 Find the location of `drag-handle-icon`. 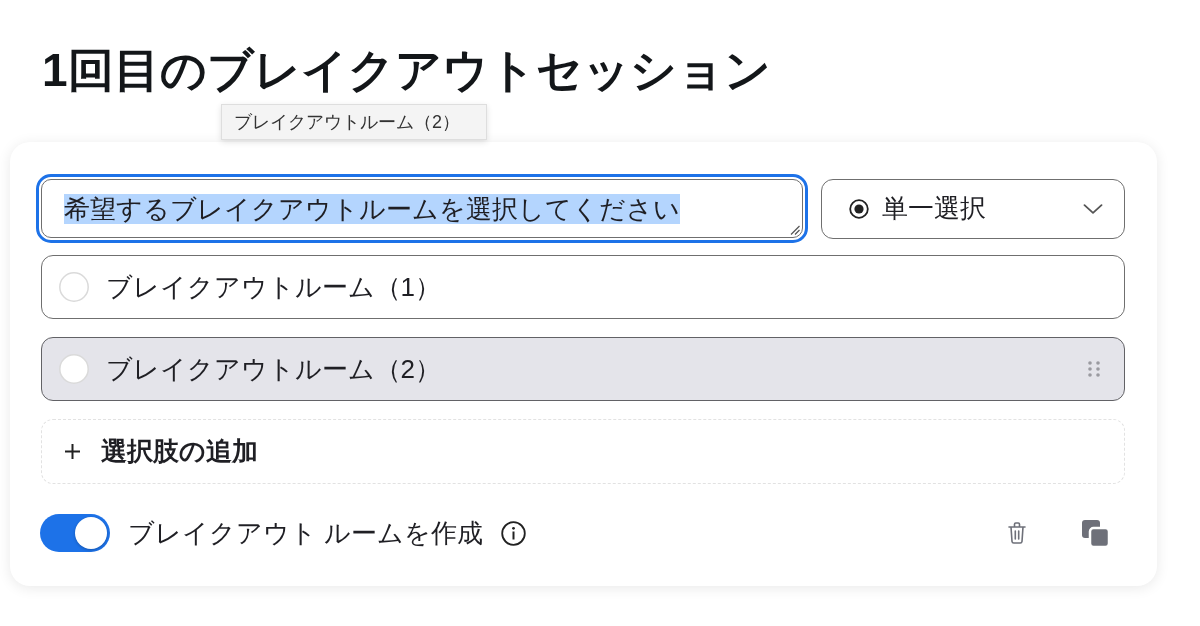

drag-handle-icon is located at coordinates (1094, 369).